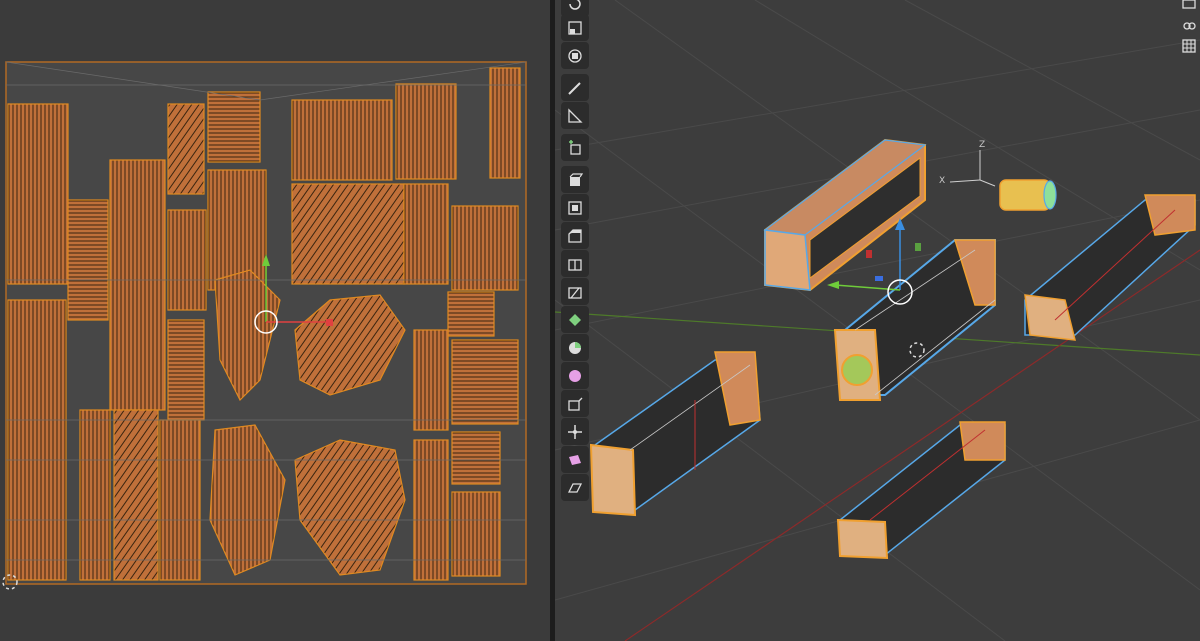  What do you see at coordinates (942, 181) in the screenshot?
I see `mini-axis-x-label: X` at bounding box center [942, 181].